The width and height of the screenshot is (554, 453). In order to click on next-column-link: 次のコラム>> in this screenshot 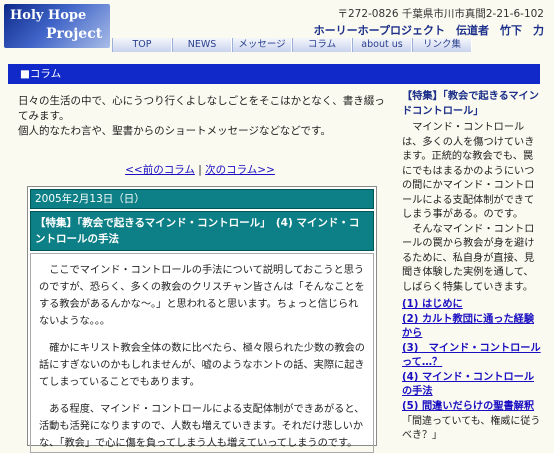, I will do `click(240, 170)`.